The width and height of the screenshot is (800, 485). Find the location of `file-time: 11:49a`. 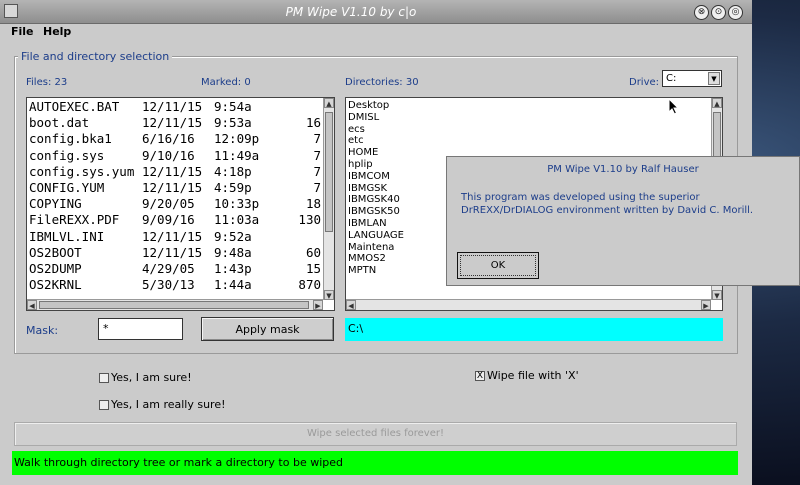

file-time: 11:49a is located at coordinates (237, 155).